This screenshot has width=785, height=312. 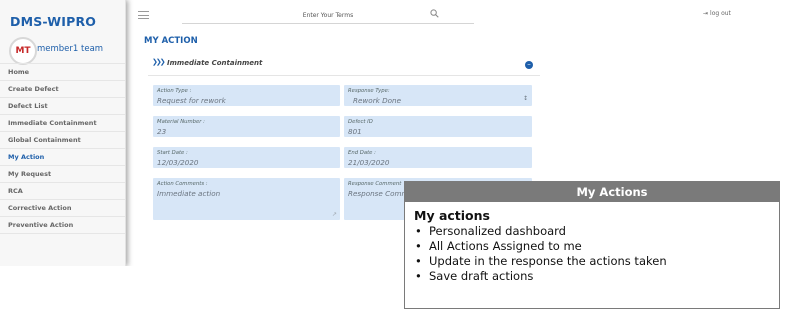 I want to click on list-item: • All Actions Assigned to me, so click(x=498, y=246).